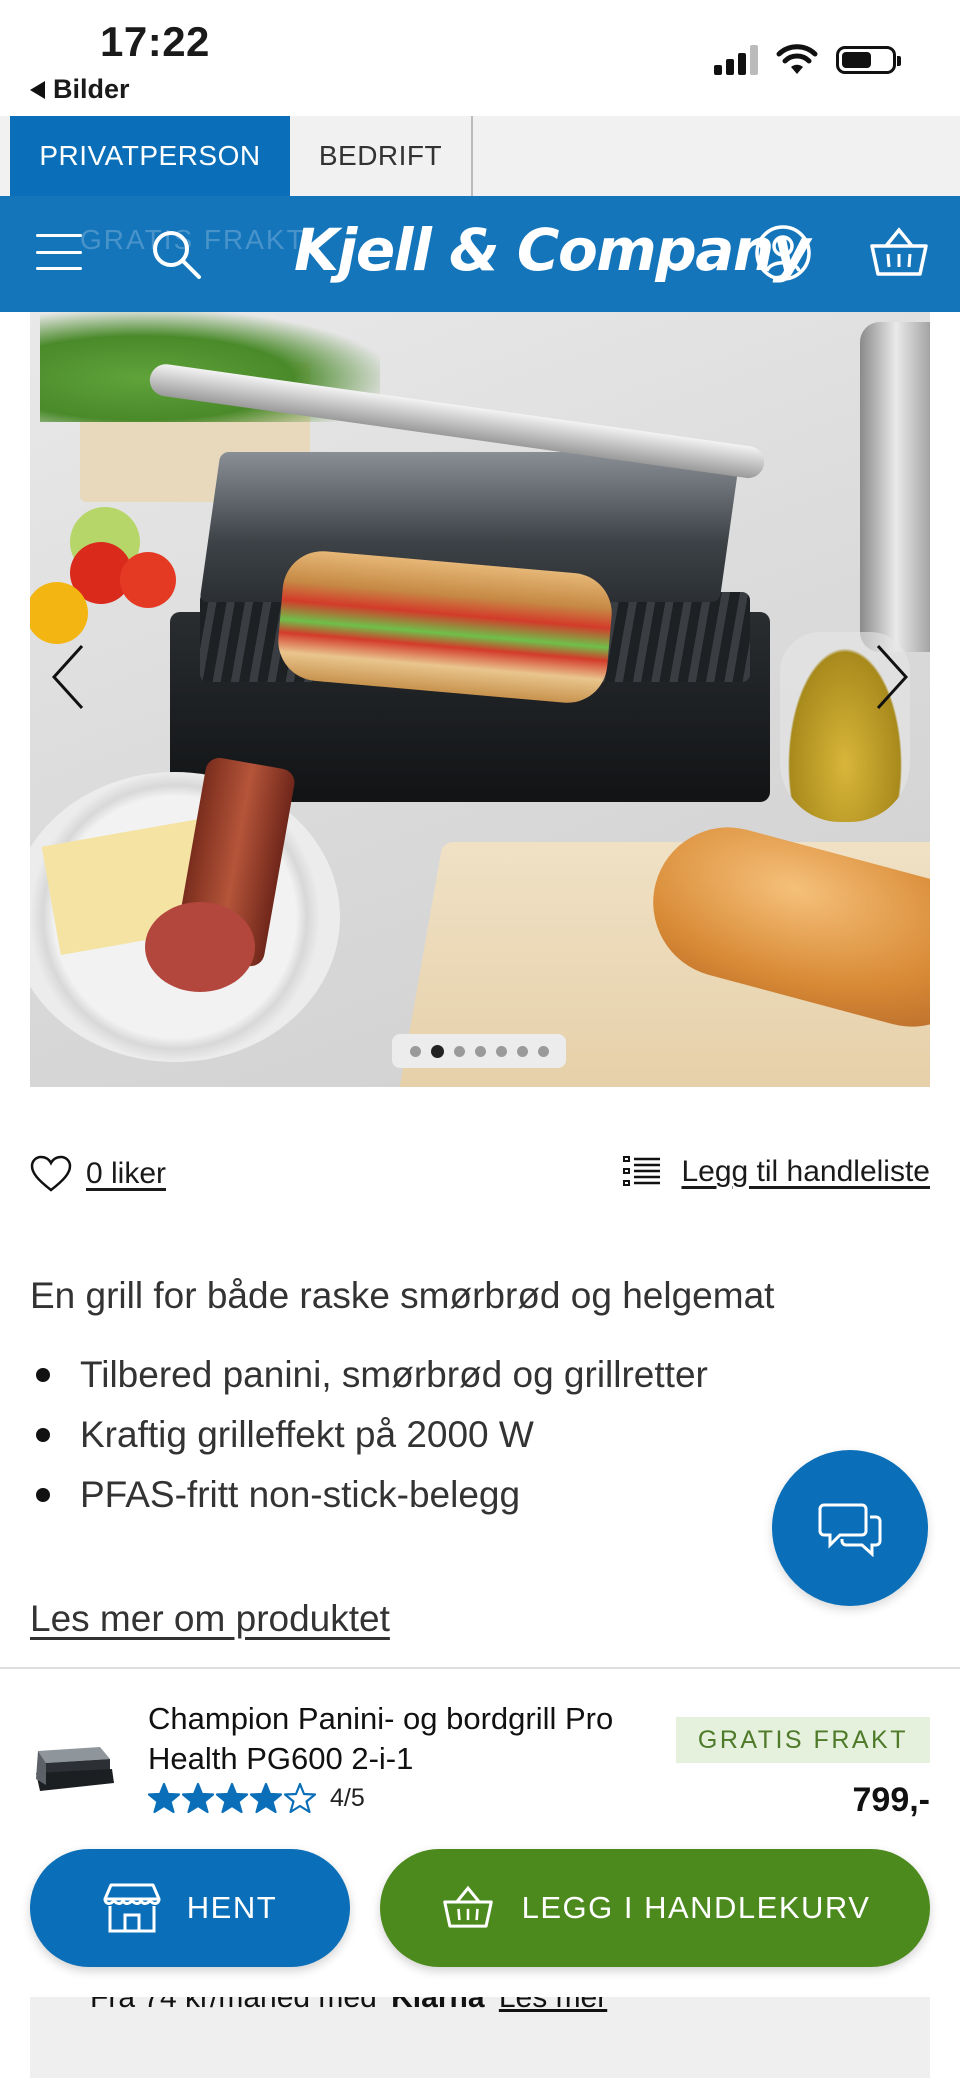 The width and height of the screenshot is (960, 2078). I want to click on chat-button, so click(850, 1528).